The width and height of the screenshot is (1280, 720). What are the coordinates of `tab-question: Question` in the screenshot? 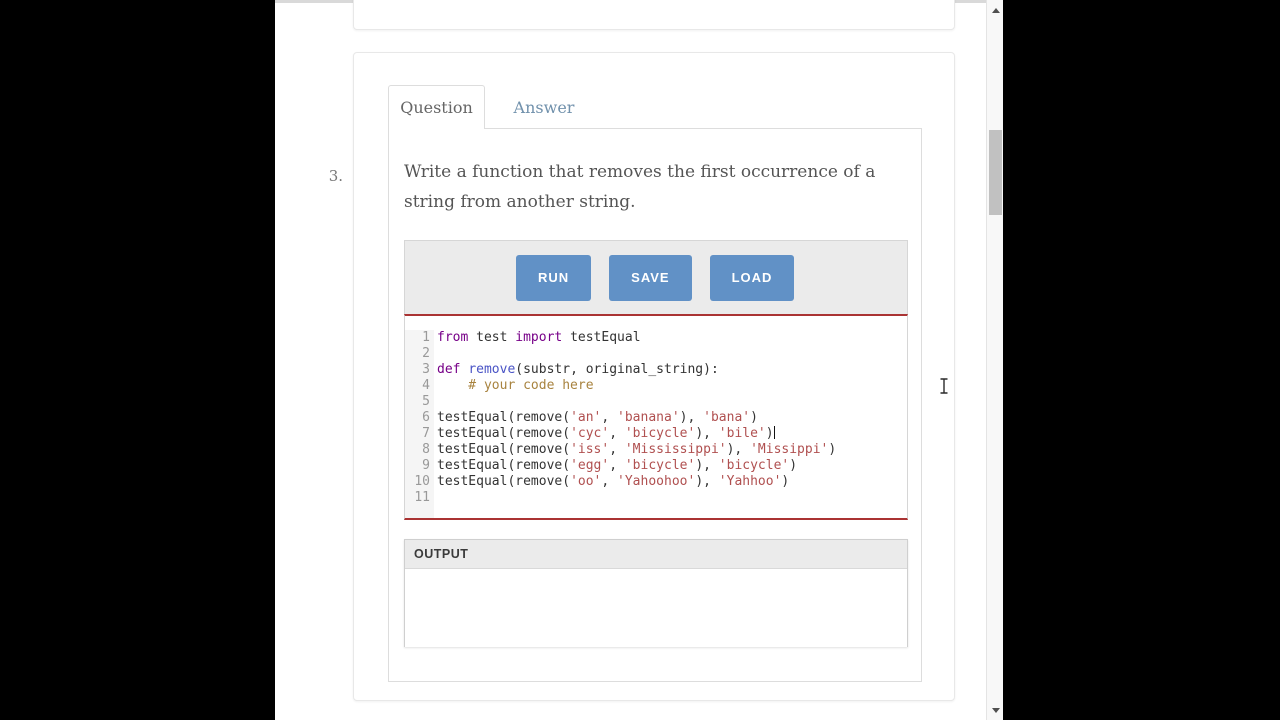 It's located at (436, 107).